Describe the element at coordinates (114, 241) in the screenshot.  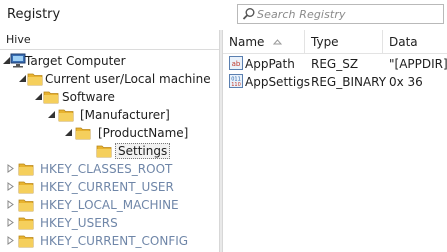
I see `tree-node-label: HKEY_CURRENT_CONFIG` at that location.